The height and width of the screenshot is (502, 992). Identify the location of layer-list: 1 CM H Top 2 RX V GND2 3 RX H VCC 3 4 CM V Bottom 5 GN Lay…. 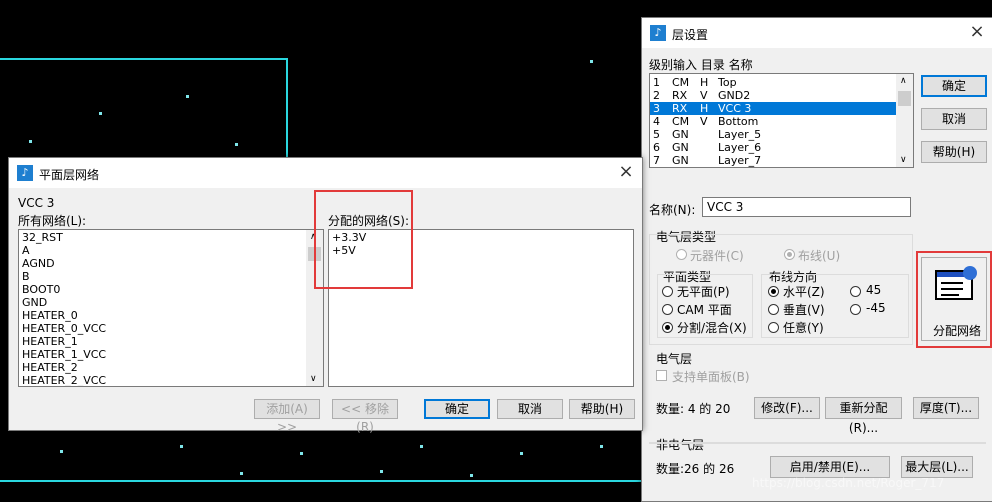
(781, 120).